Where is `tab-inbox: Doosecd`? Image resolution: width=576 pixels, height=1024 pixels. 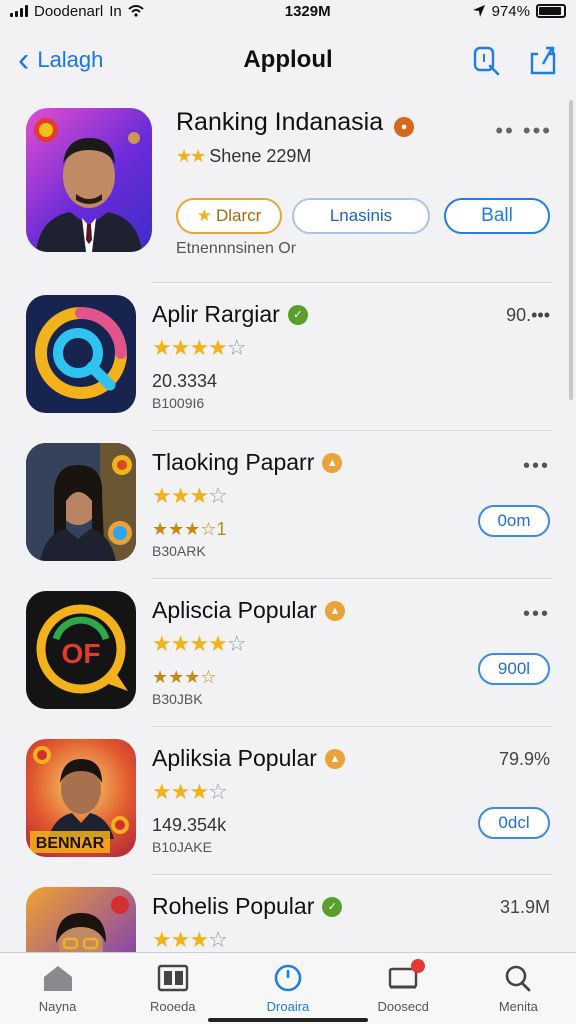 tab-inbox: Doosecd is located at coordinates (403, 986).